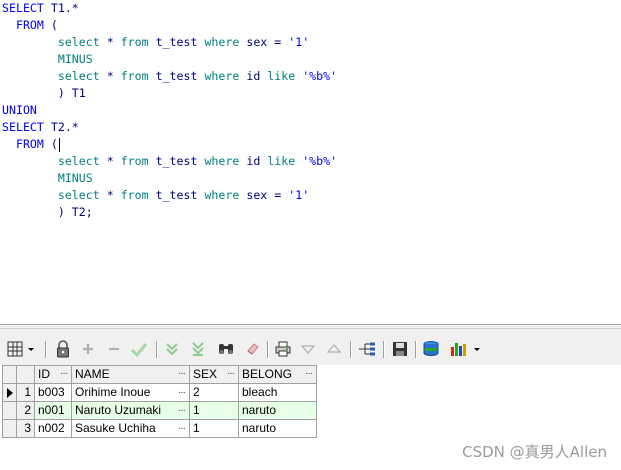 The width and height of the screenshot is (621, 470). I want to click on export-disk-icon, so click(432, 349).